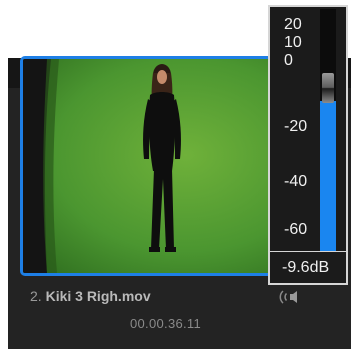 This screenshot has height=349, width=351. Describe the element at coordinates (296, 126) in the screenshot. I see `meter-scale-minus20: -20` at that location.